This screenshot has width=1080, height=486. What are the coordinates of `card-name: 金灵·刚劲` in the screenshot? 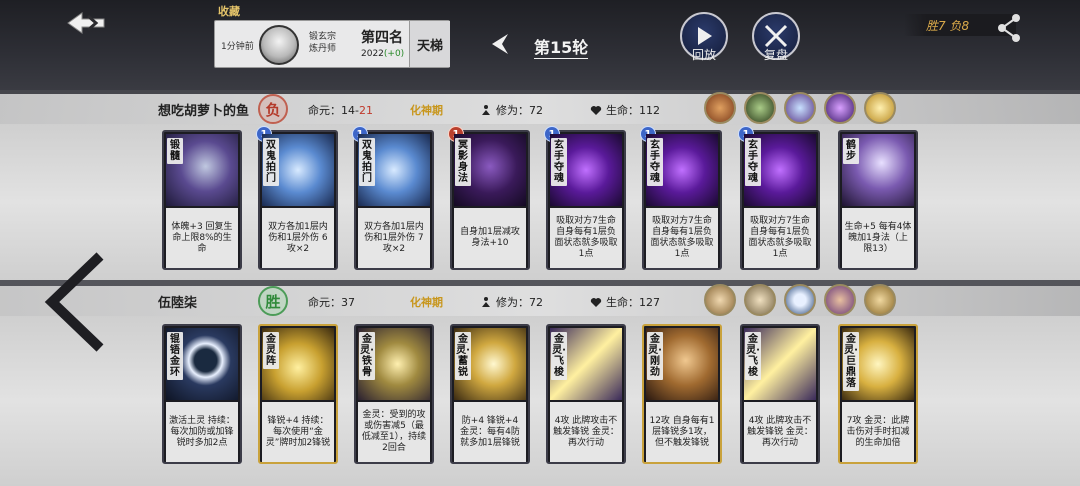 It's located at (655, 356).